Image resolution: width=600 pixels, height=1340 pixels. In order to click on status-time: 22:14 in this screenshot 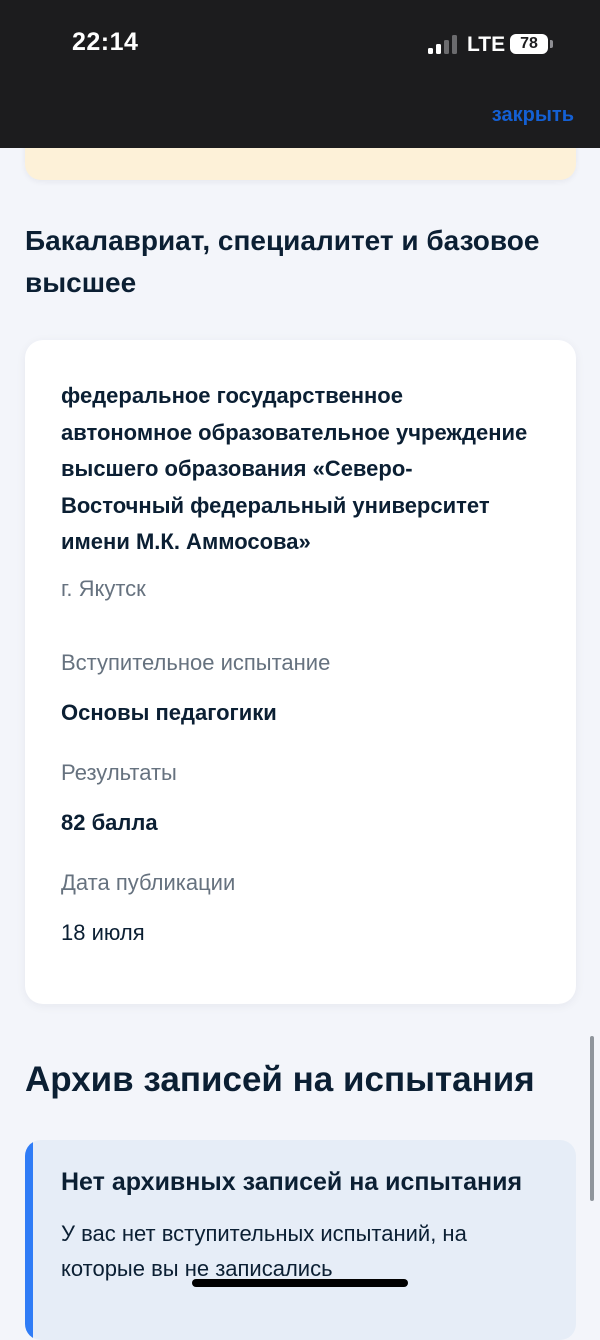, I will do `click(105, 42)`.